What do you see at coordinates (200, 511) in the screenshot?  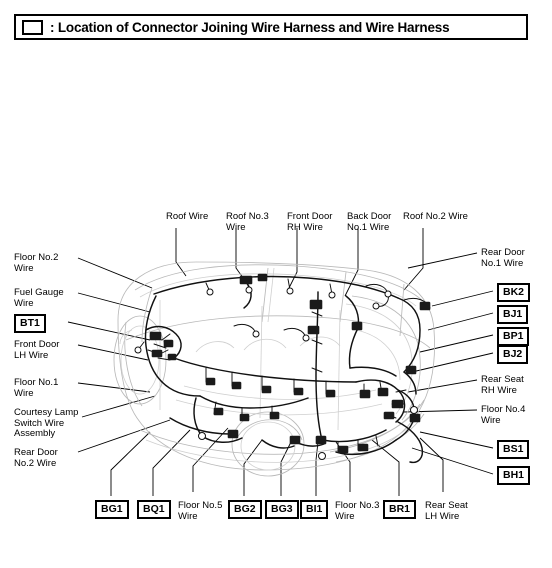 I see `label-floor-no5-wire: Floor No.5 Wire` at bounding box center [200, 511].